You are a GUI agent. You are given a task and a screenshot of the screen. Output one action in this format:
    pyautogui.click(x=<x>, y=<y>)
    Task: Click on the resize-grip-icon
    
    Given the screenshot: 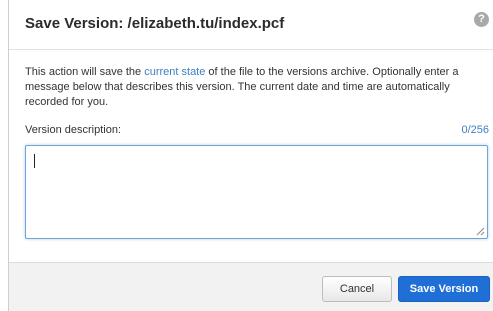 What is the action you would take?
    pyautogui.click(x=480, y=231)
    